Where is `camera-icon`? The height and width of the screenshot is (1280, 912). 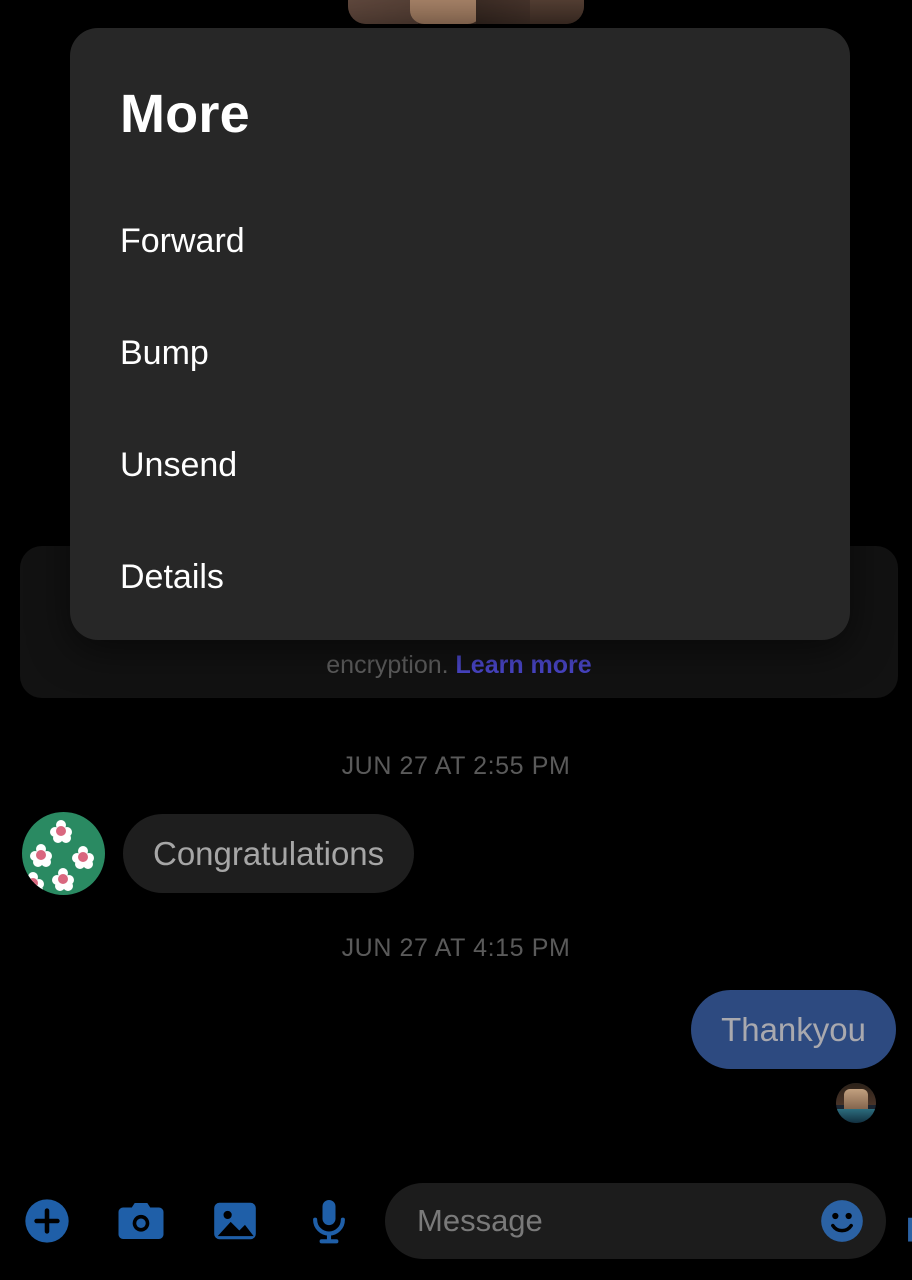 camera-icon is located at coordinates (141, 1221).